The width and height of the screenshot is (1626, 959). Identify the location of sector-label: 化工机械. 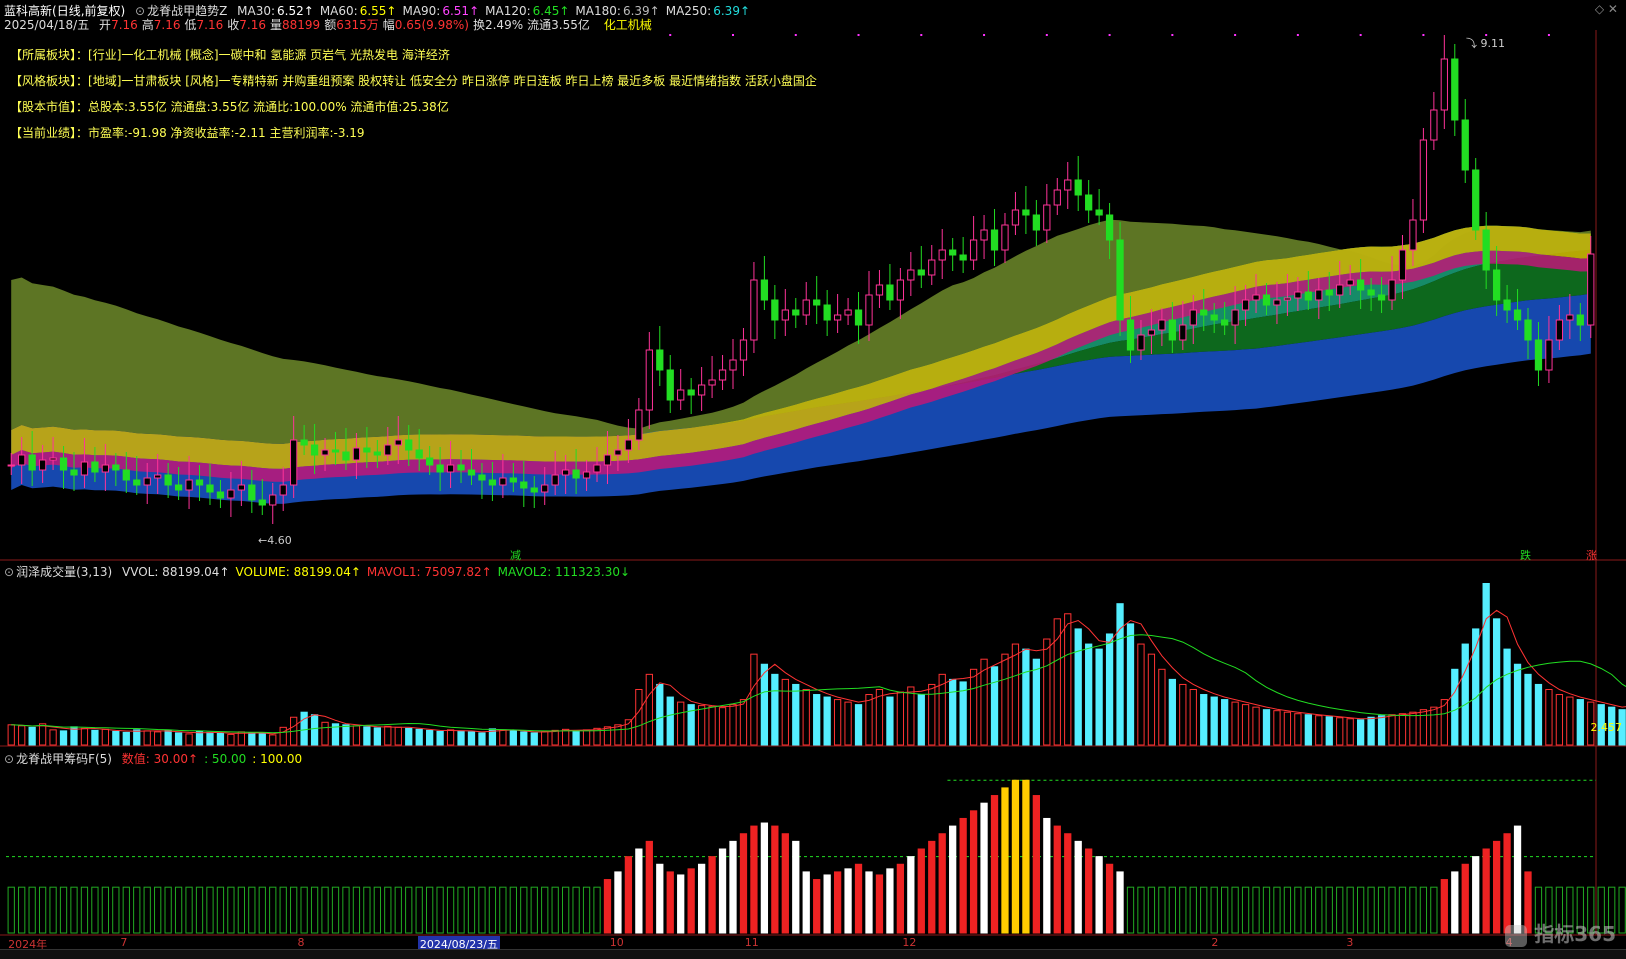
(628, 25).